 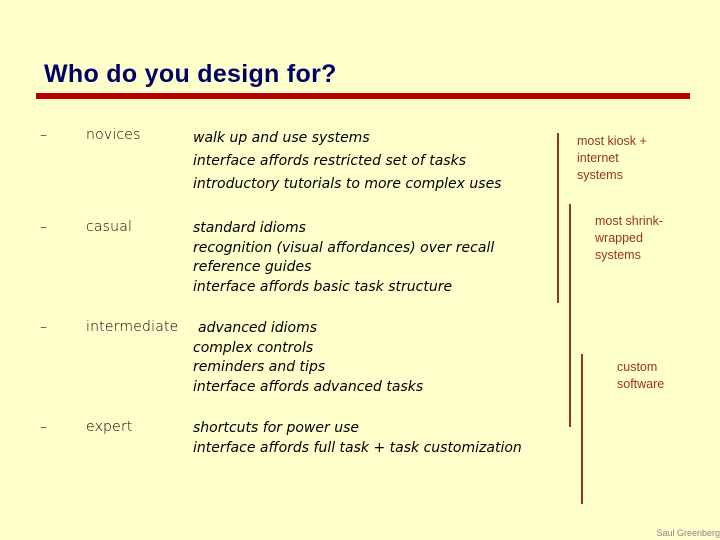 I want to click on user-level-label: intermediate, so click(x=132, y=327).